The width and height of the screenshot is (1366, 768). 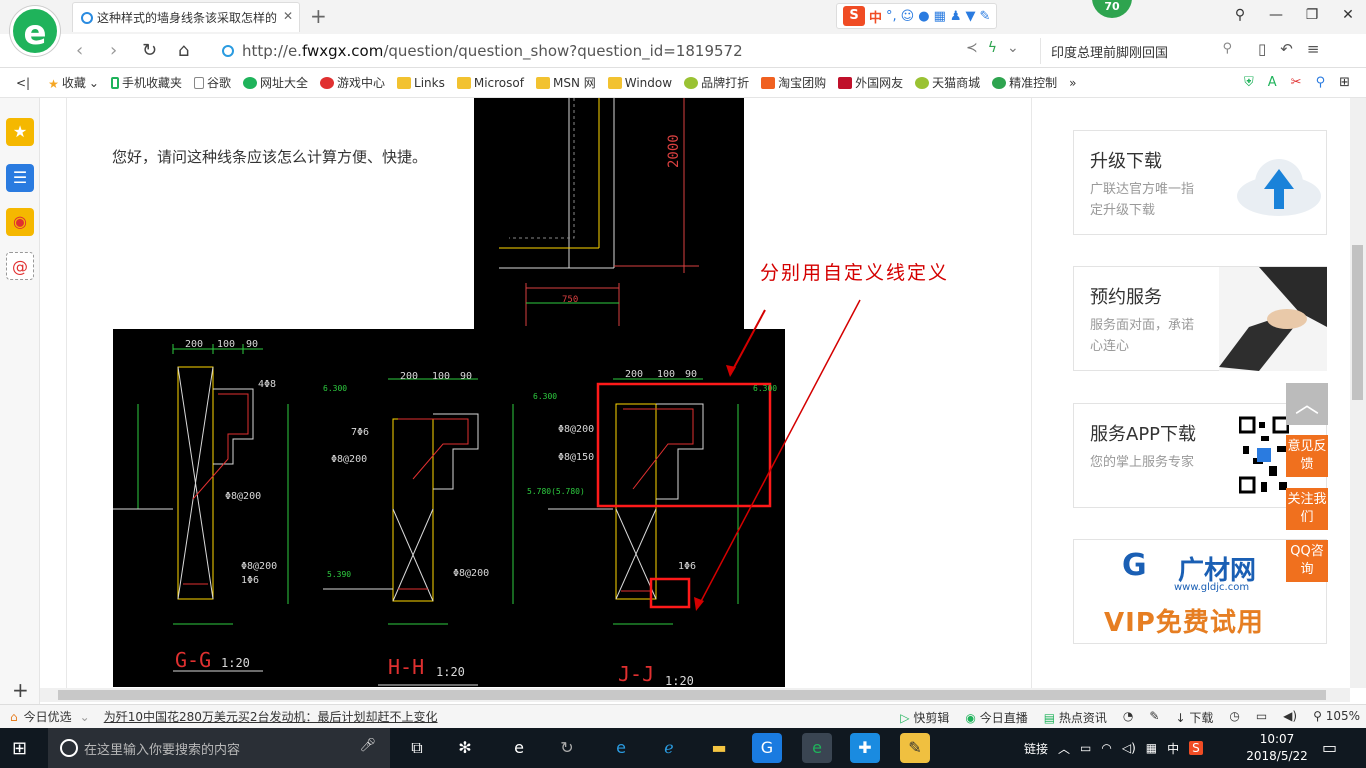 What do you see at coordinates (1336, 717) in the screenshot?
I see `zoom-level: ⚲ 105%` at bounding box center [1336, 717].